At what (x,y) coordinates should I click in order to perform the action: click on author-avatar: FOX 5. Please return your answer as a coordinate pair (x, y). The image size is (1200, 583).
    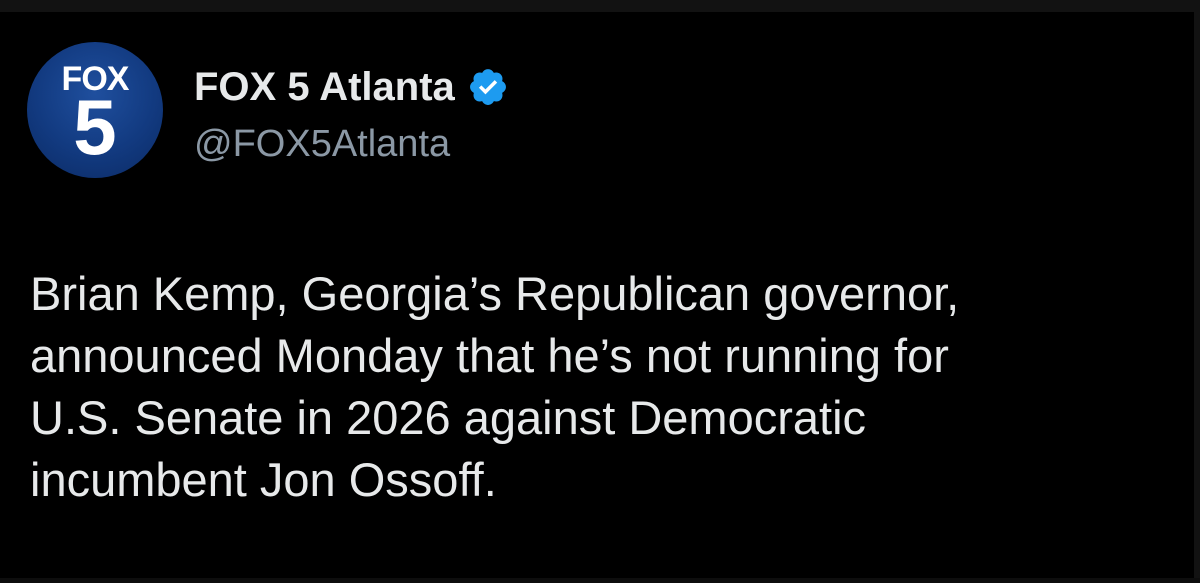
    Looking at the image, I should click on (95, 110).